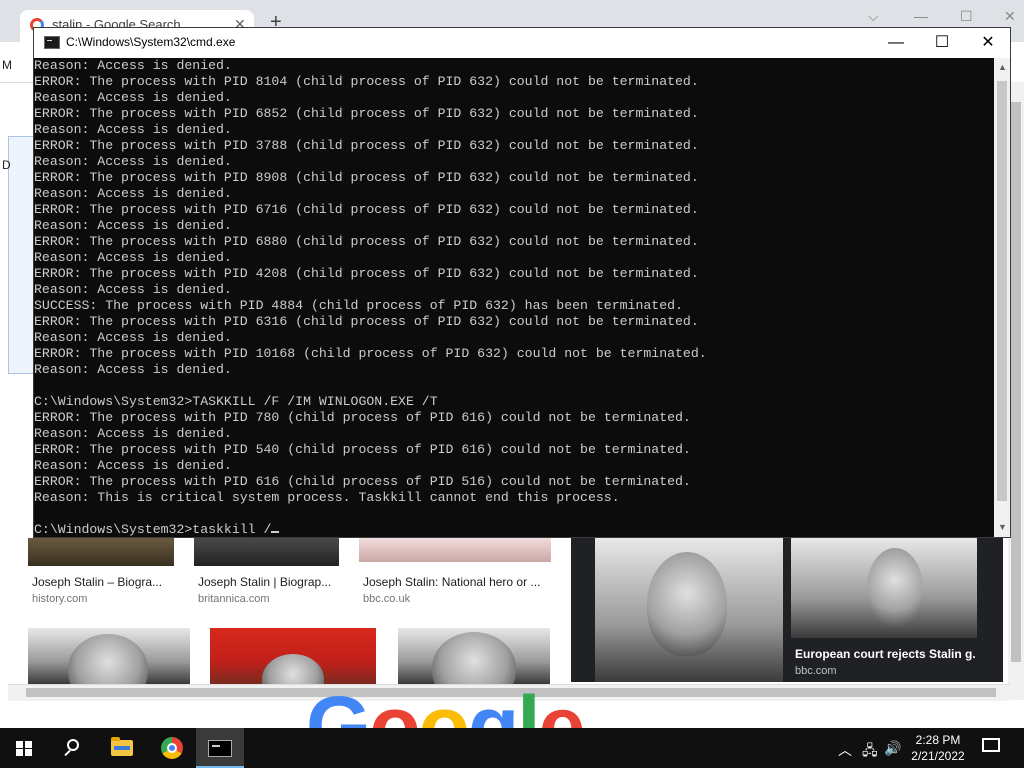 The height and width of the screenshot is (768, 1024). What do you see at coordinates (370, 529) in the screenshot?
I see `command-prompt-line: C:\Windows\System32>taskkill /` at bounding box center [370, 529].